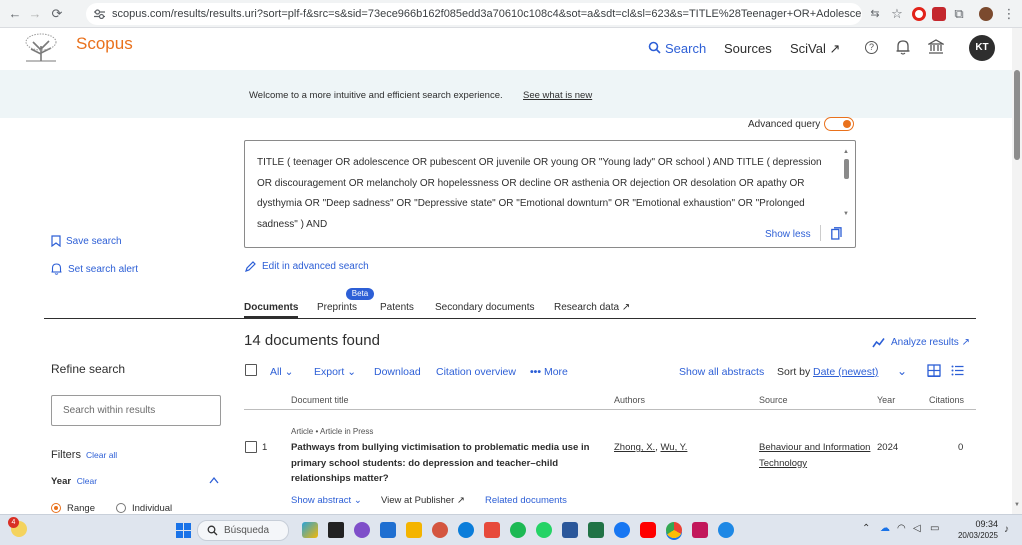  Describe the element at coordinates (243, 530) in the screenshot. I see `taskbar-search-box: Búsqueda` at that location.